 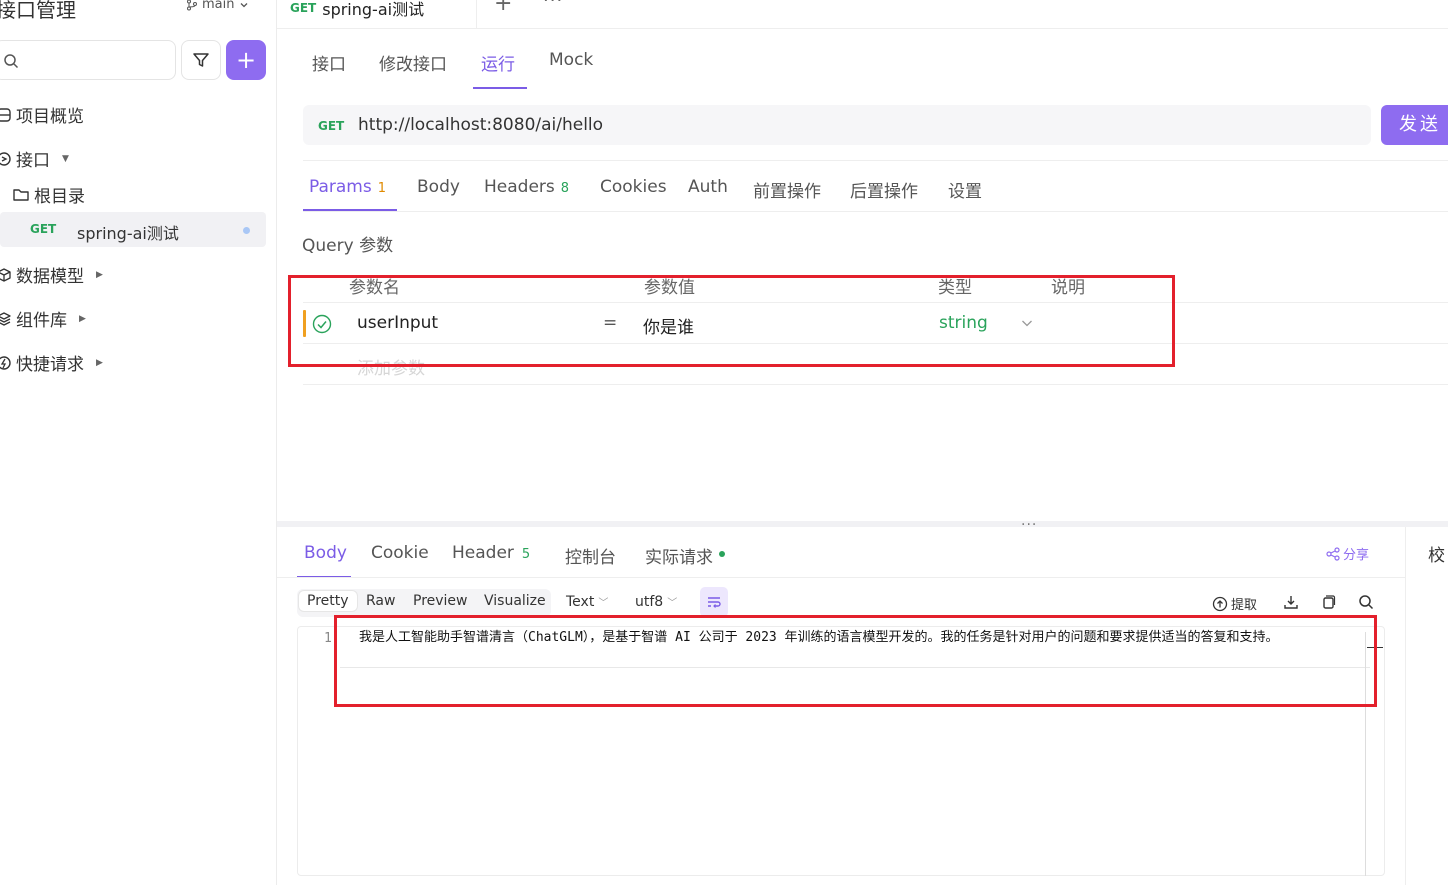 I want to click on response-tab-body: Body, so click(x=325, y=553).